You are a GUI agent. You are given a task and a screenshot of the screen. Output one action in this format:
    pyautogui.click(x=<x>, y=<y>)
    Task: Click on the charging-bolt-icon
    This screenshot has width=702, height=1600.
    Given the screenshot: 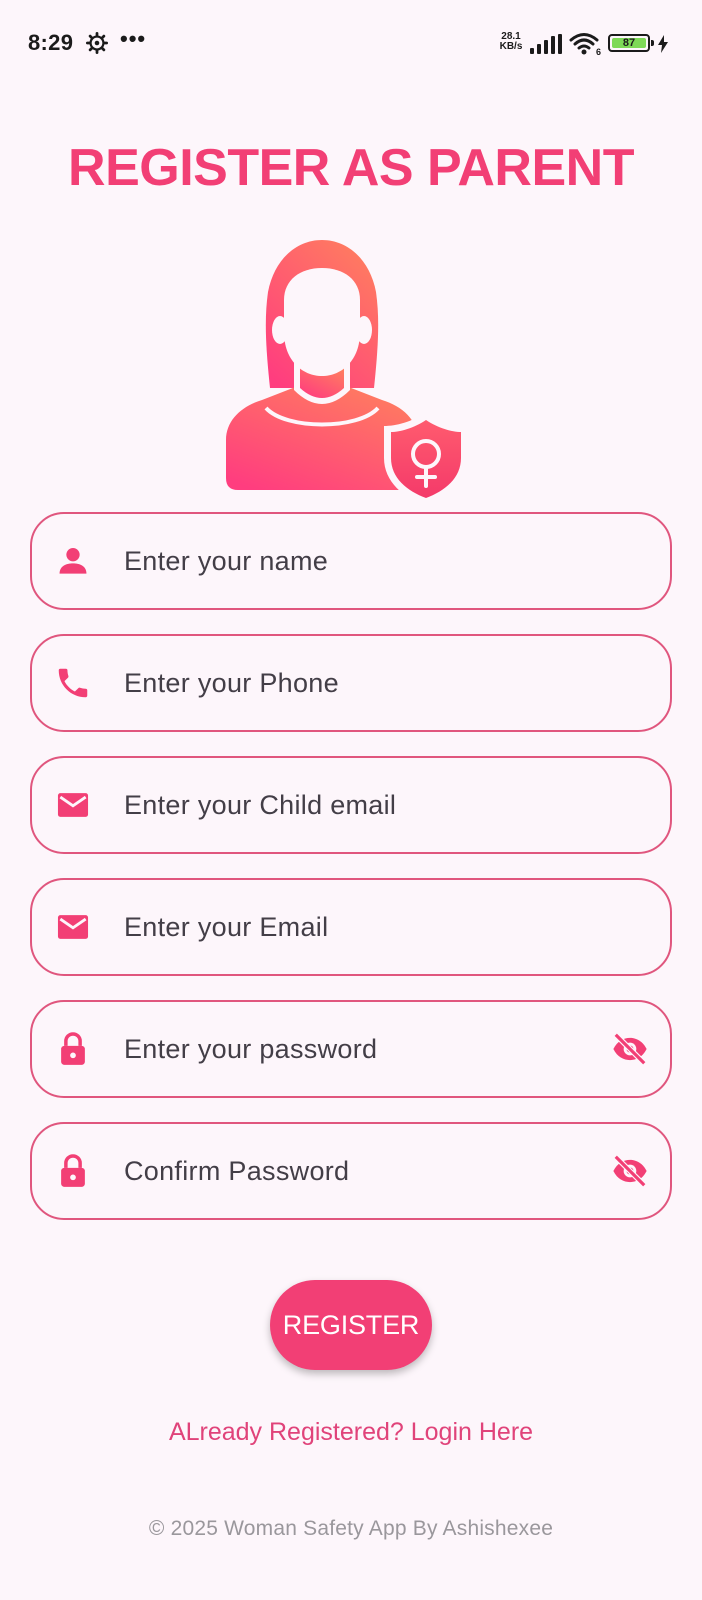 What is the action you would take?
    pyautogui.click(x=663, y=44)
    